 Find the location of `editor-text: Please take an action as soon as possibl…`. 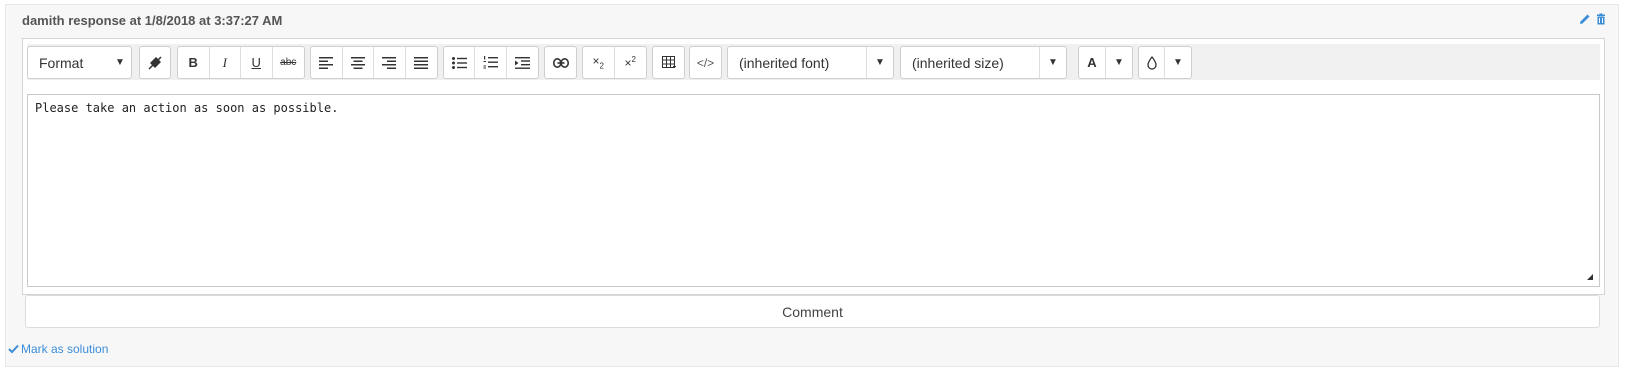

editor-text: Please take an action as soon as possibl… is located at coordinates (187, 108).